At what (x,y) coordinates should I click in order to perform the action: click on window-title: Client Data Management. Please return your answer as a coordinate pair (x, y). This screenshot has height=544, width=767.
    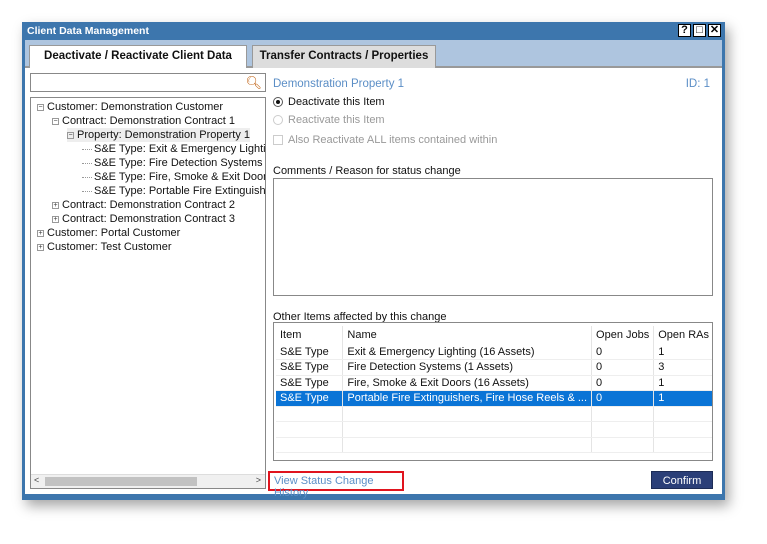
    Looking at the image, I should click on (88, 31).